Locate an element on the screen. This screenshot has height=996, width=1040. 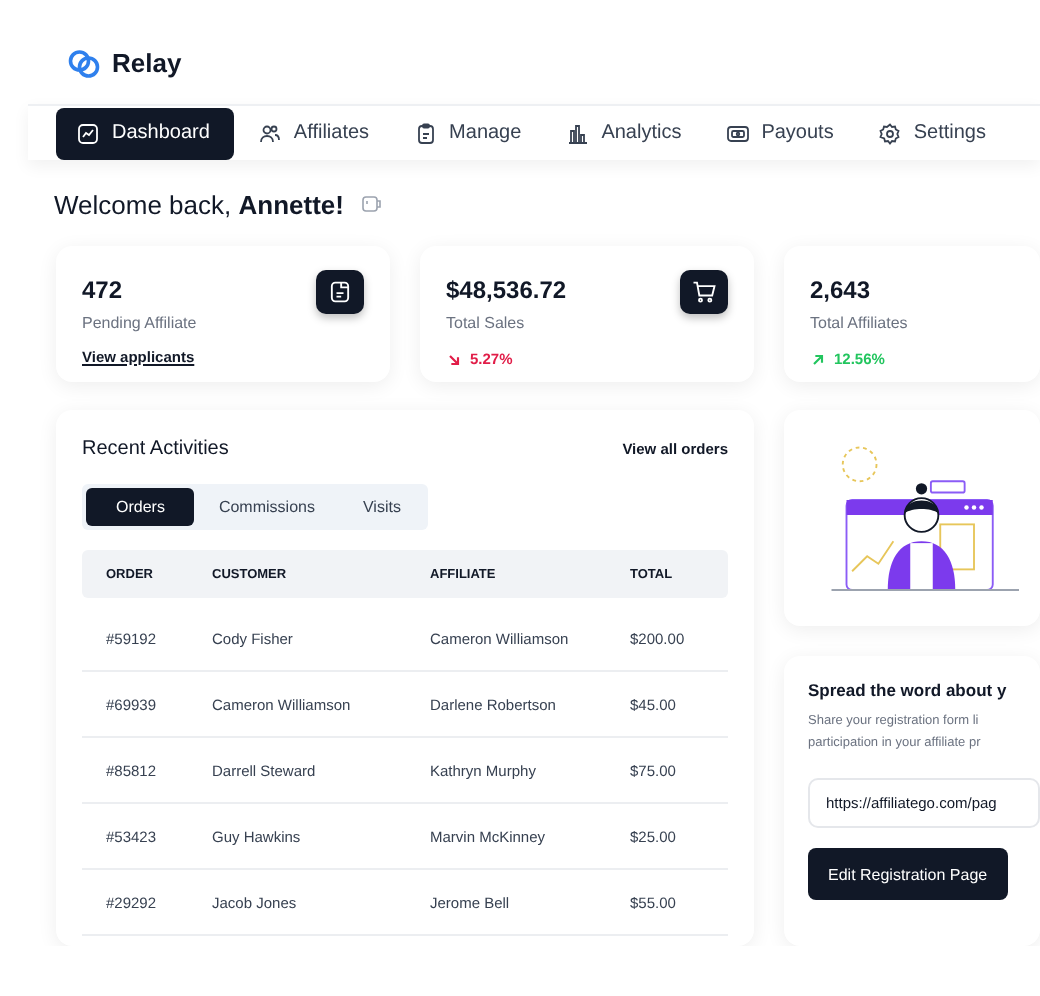
tab: Orders is located at coordinates (140, 507).